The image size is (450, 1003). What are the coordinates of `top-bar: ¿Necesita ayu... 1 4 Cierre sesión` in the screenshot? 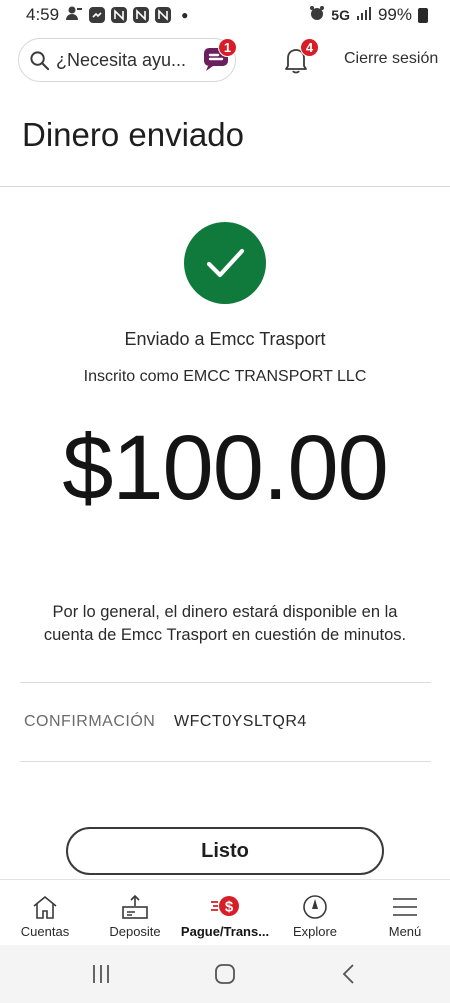 It's located at (225, 61).